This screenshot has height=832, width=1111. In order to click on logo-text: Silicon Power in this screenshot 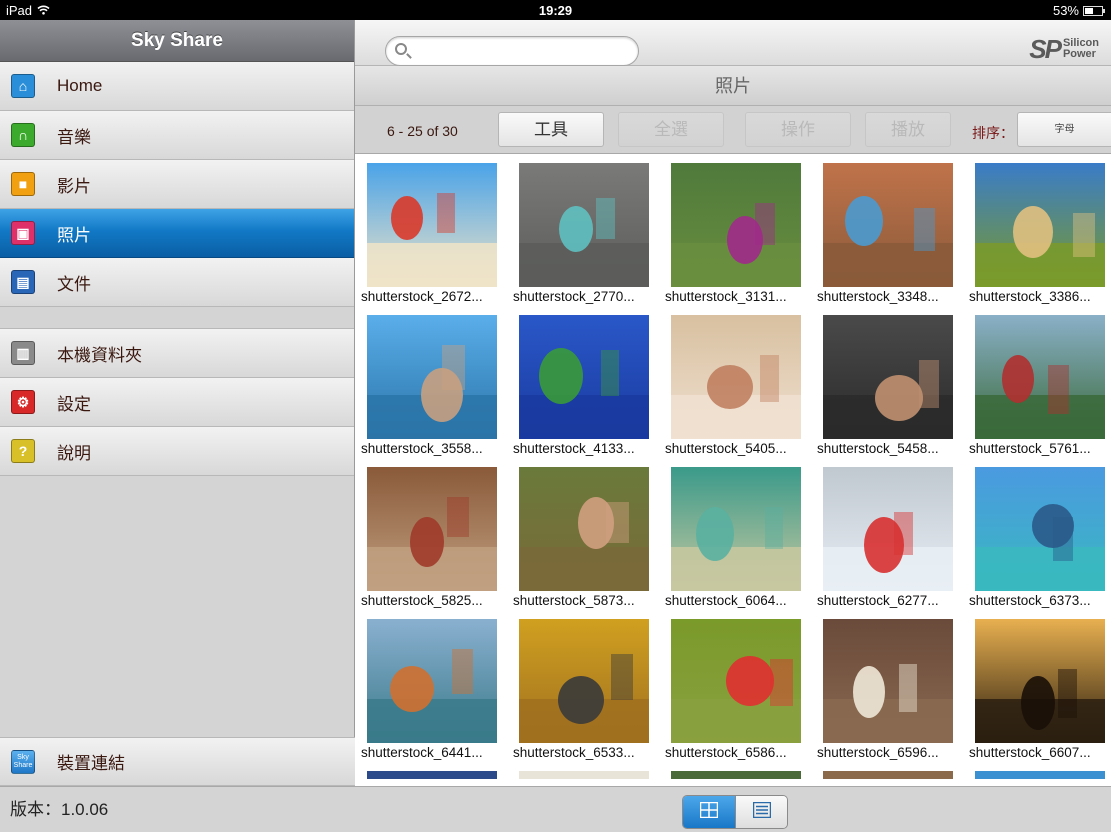, I will do `click(1081, 49)`.